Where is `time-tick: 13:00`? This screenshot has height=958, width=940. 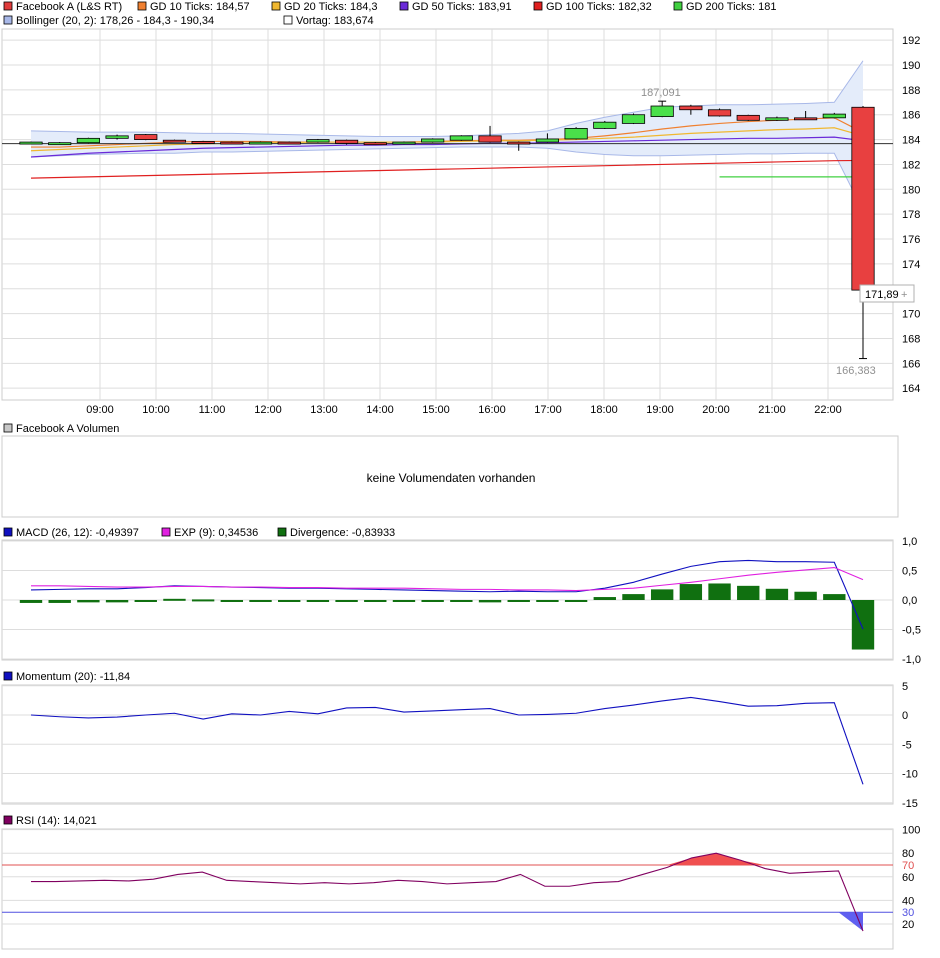
time-tick: 13:00 is located at coordinates (324, 410).